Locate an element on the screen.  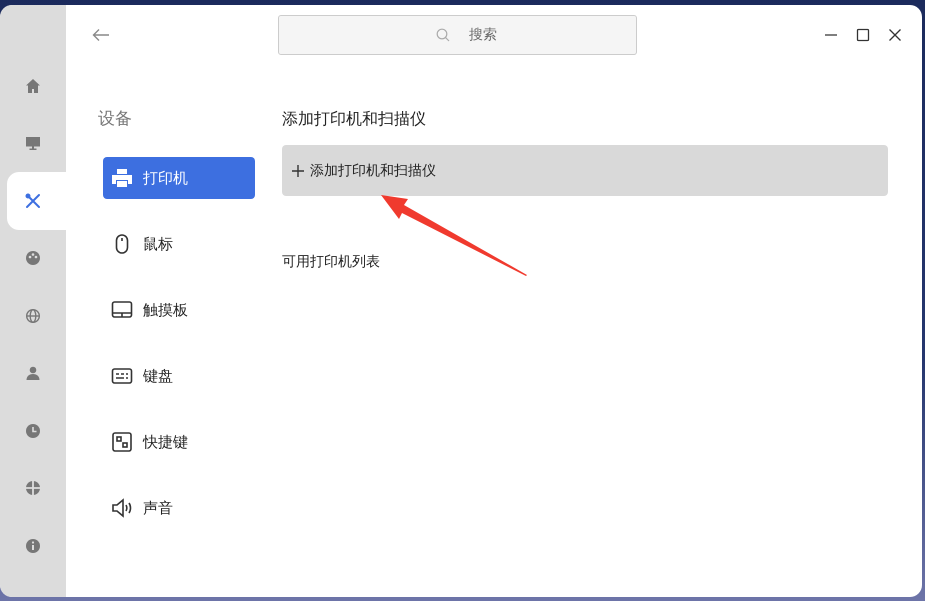
list-title: 可用打印机列表 is located at coordinates (331, 262).